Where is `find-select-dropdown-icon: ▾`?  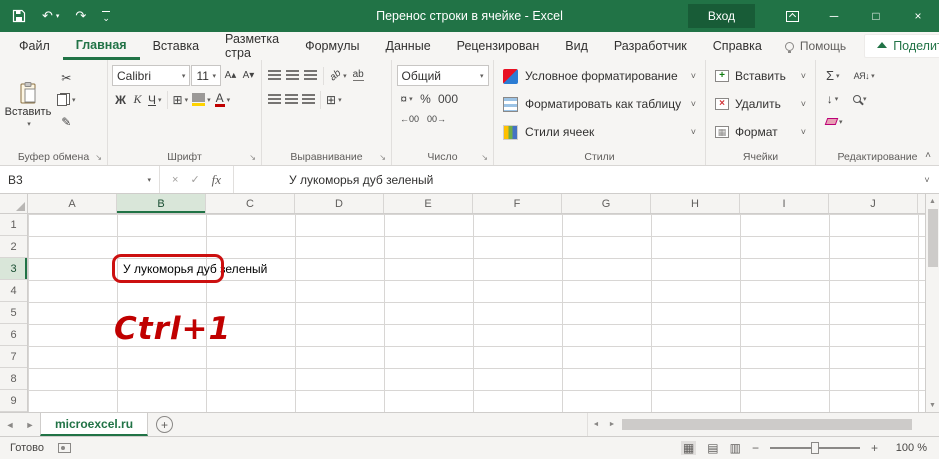
find-select-dropdown-icon: ▾ is located at coordinates (865, 99).